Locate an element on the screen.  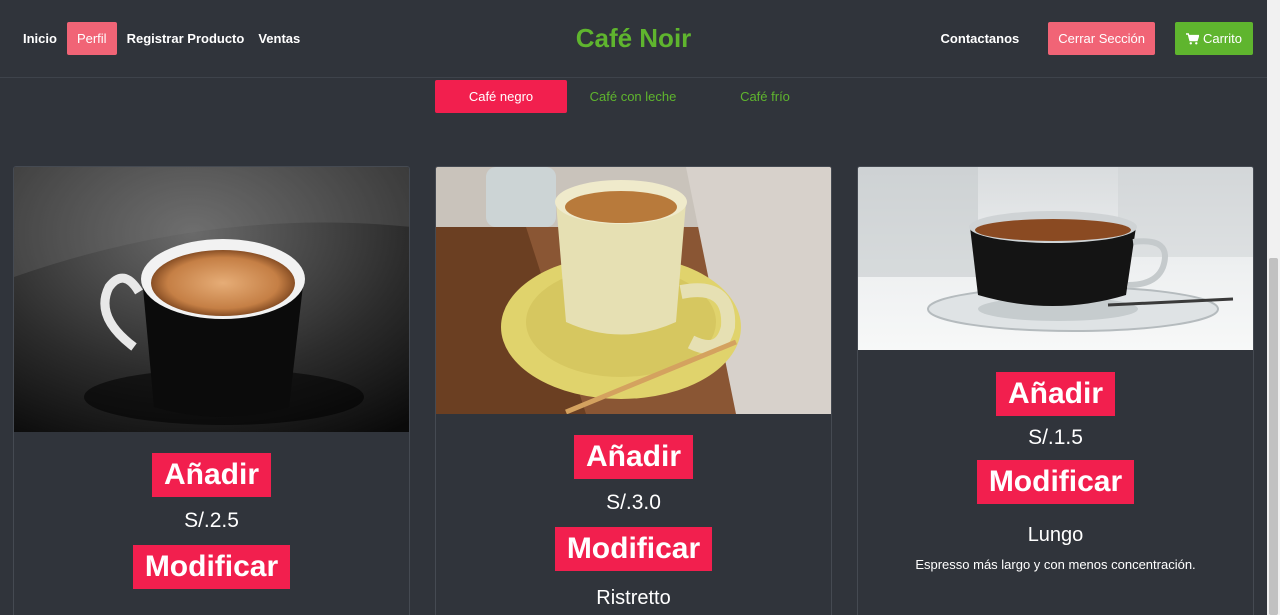
product-card-body: Añadir S/.2.5 Modificar is located at coordinates (211, 510).